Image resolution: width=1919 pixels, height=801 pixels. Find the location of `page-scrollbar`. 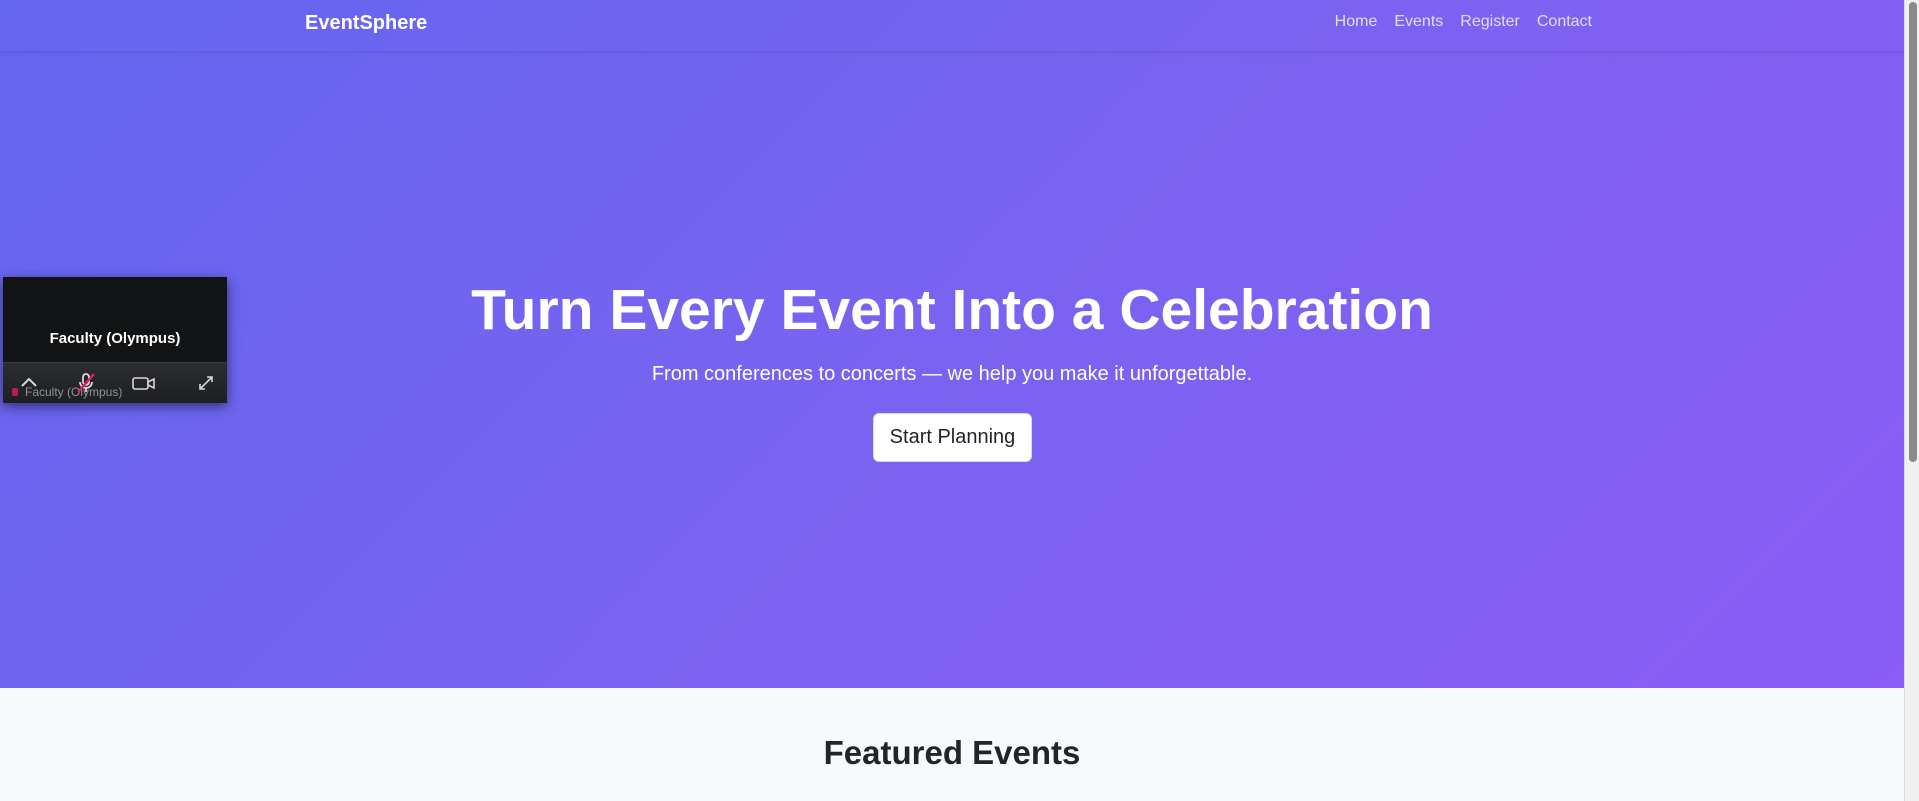

page-scrollbar is located at coordinates (1911, 400).